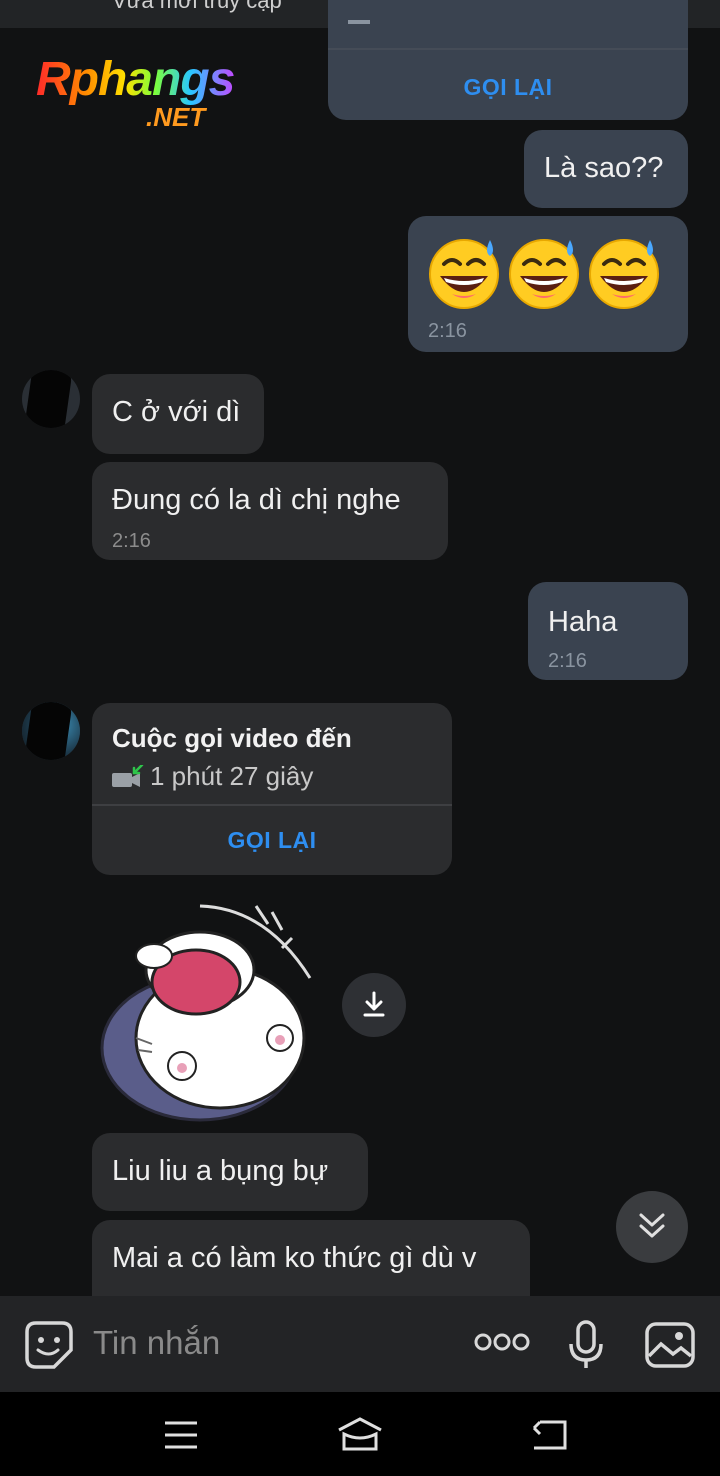 The image size is (720, 1476). I want to click on menu-icon, so click(181, 1437).